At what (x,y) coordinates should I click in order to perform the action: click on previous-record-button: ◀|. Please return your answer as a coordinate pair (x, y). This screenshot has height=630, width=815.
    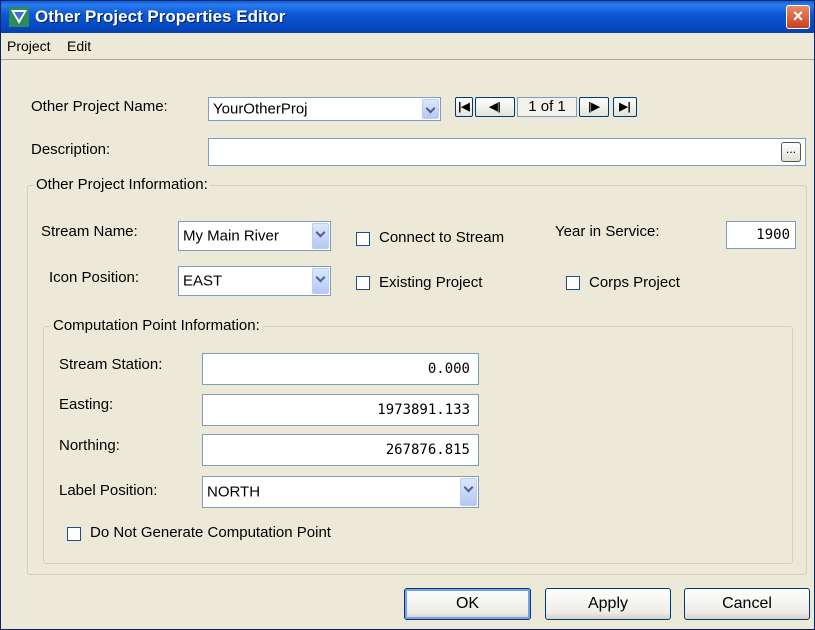
    Looking at the image, I should click on (495, 107).